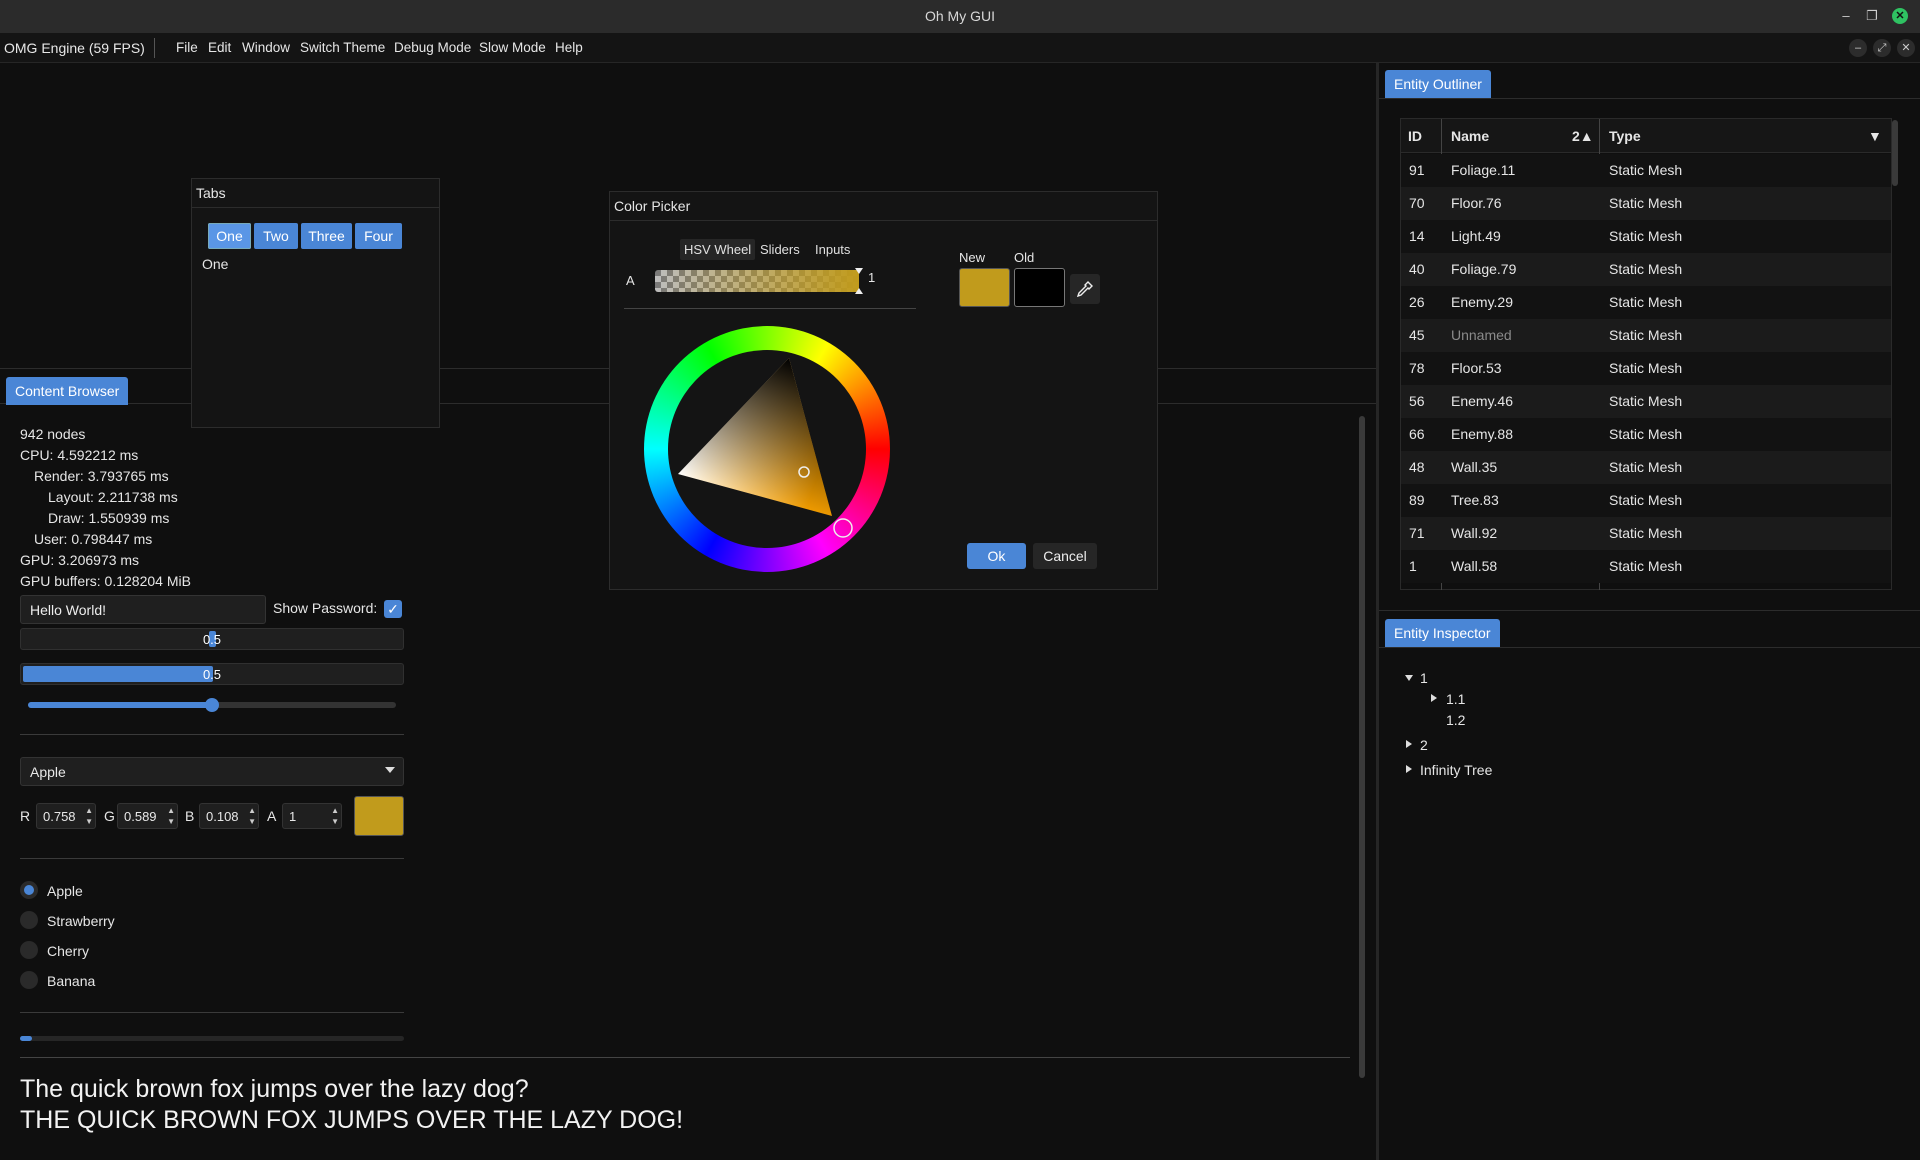 This screenshot has width=1920, height=1160. What do you see at coordinates (1882, 48) in the screenshot?
I see `panel-maximize-icon: ⤢` at bounding box center [1882, 48].